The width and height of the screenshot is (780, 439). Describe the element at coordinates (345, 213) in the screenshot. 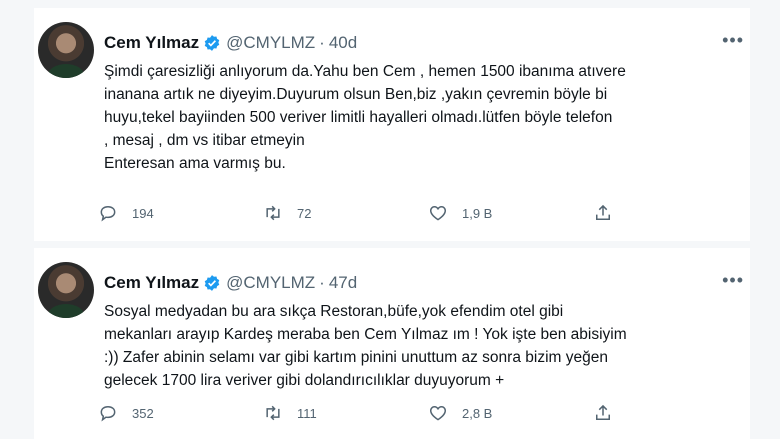

I see `retweet-button: 72` at that location.